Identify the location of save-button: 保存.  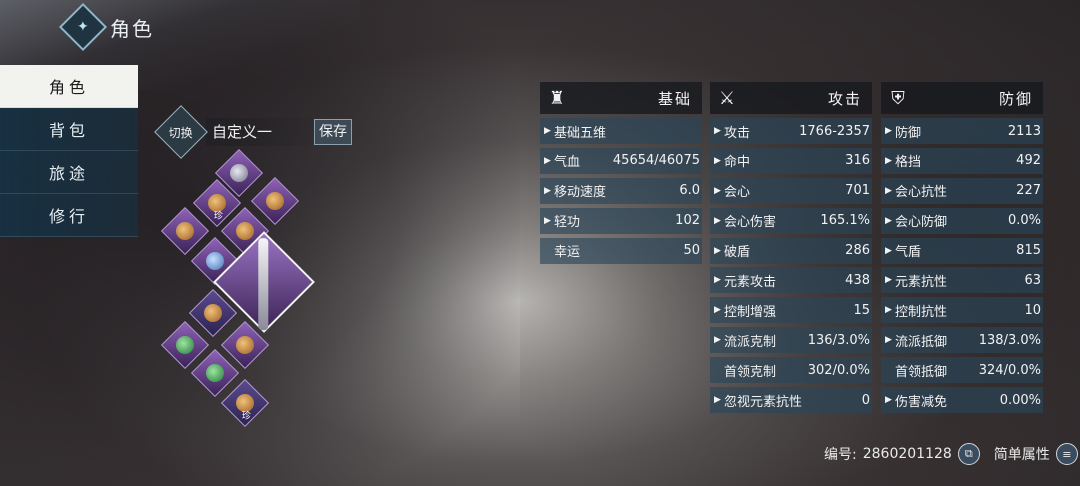
(333, 132).